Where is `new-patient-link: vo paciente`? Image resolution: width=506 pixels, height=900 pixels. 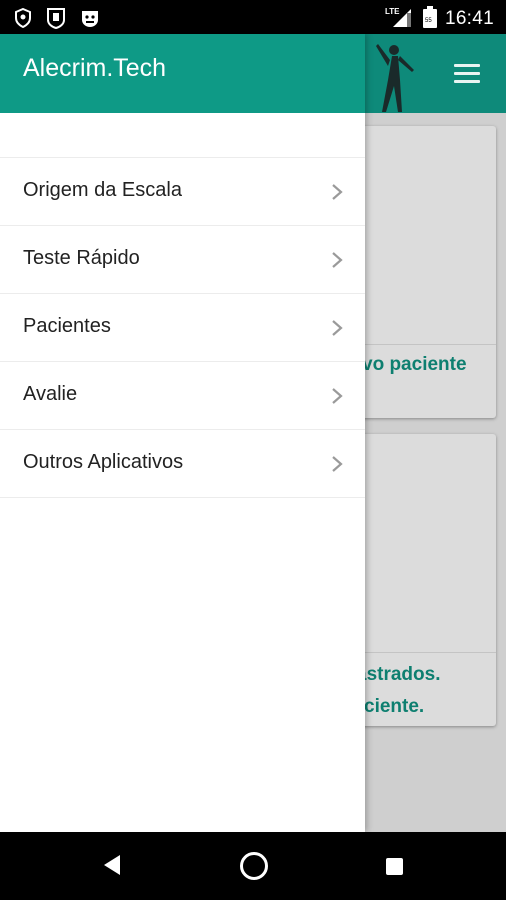
new-patient-link: vo paciente is located at coordinates (414, 365).